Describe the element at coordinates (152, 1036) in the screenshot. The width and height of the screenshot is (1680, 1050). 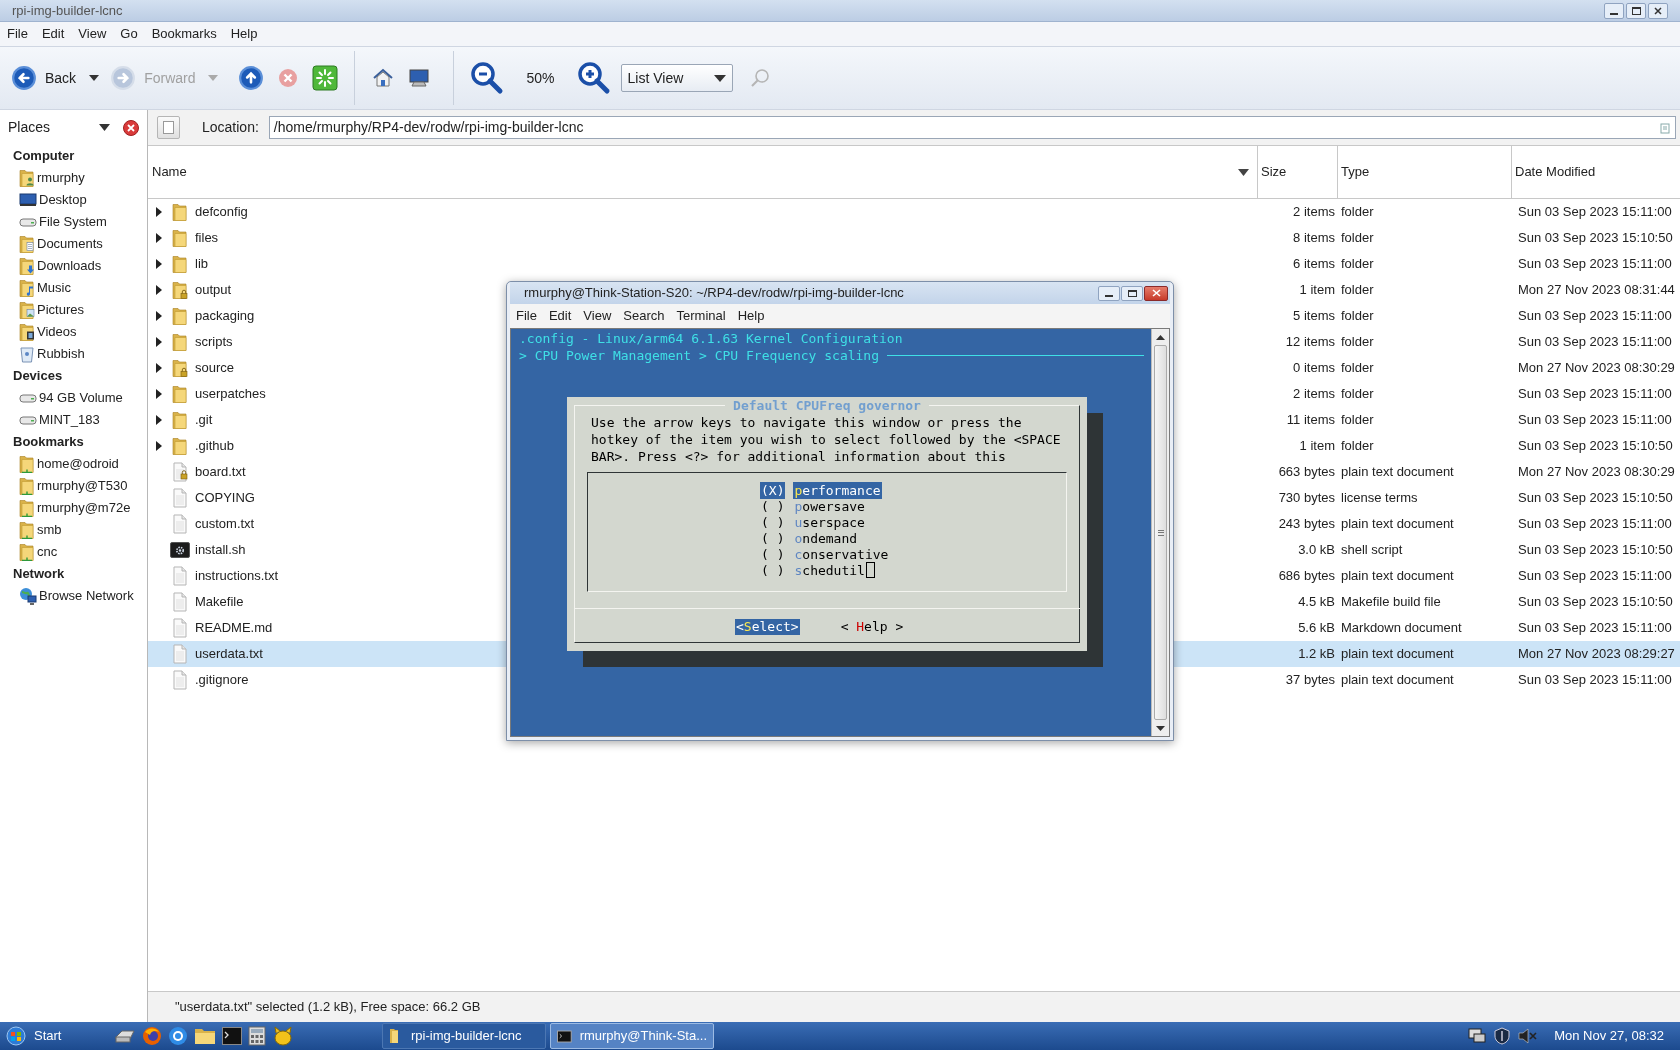
I see `browser-icon` at that location.